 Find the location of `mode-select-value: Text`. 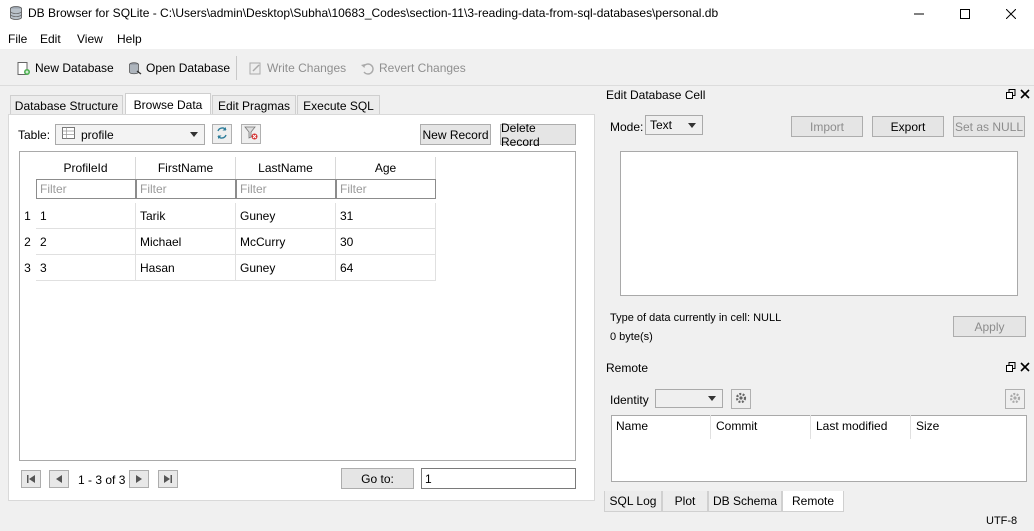

mode-select-value: Text is located at coordinates (661, 125).